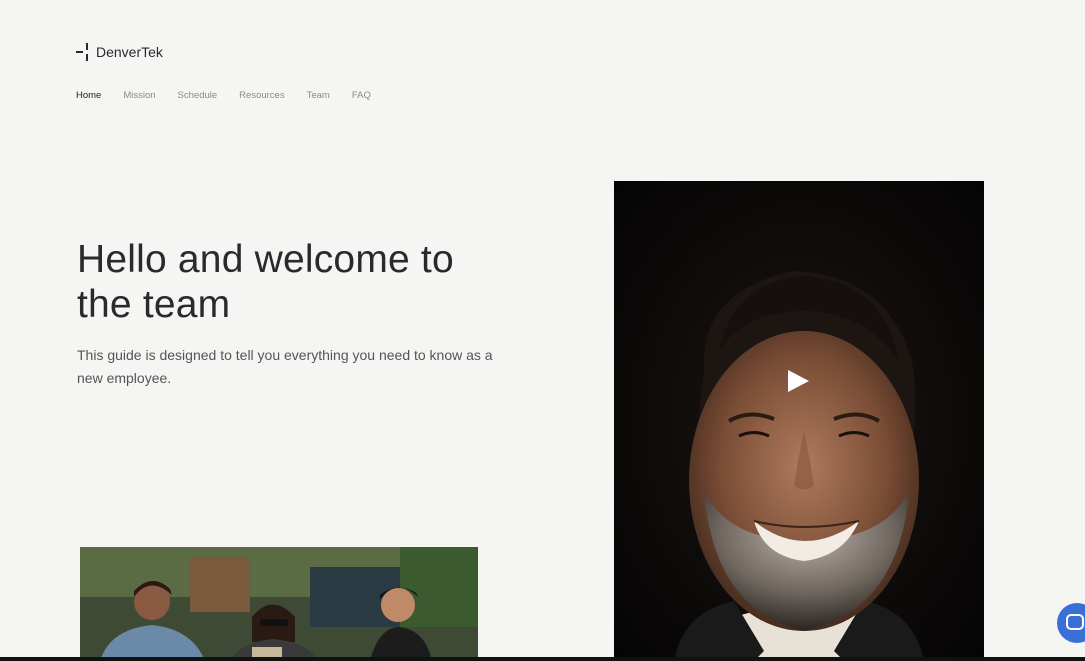 This screenshot has width=1085, height=661. What do you see at coordinates (88, 95) in the screenshot?
I see `nav-item-home: Home` at bounding box center [88, 95].